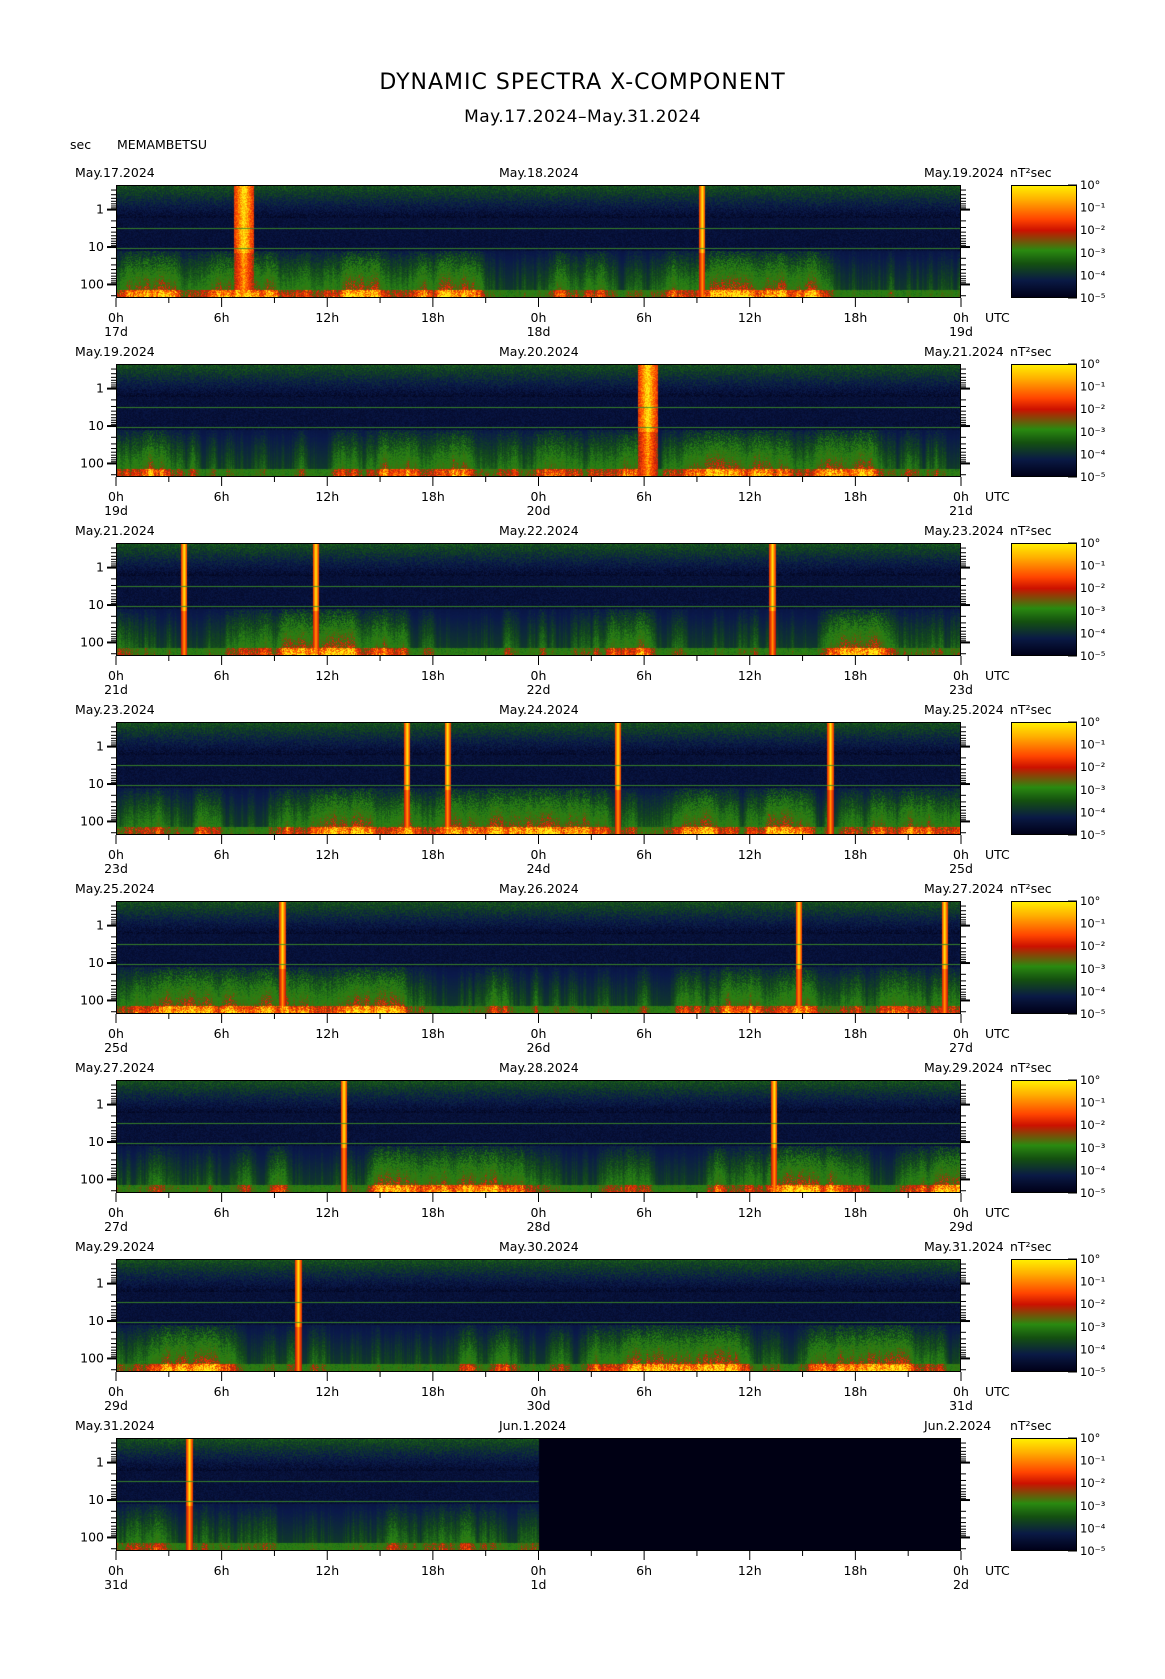  Describe the element at coordinates (539, 888) in the screenshot. I see `mid-date-label: May.26.2024` at that location.